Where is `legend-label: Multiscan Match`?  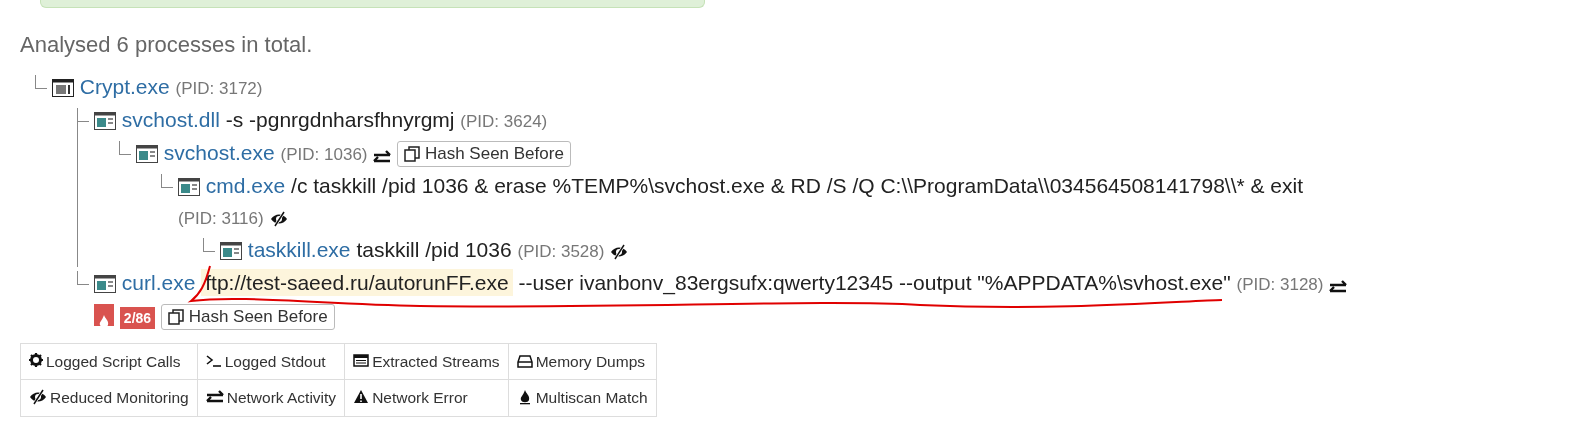
legend-label: Multiscan Match is located at coordinates (591, 398).